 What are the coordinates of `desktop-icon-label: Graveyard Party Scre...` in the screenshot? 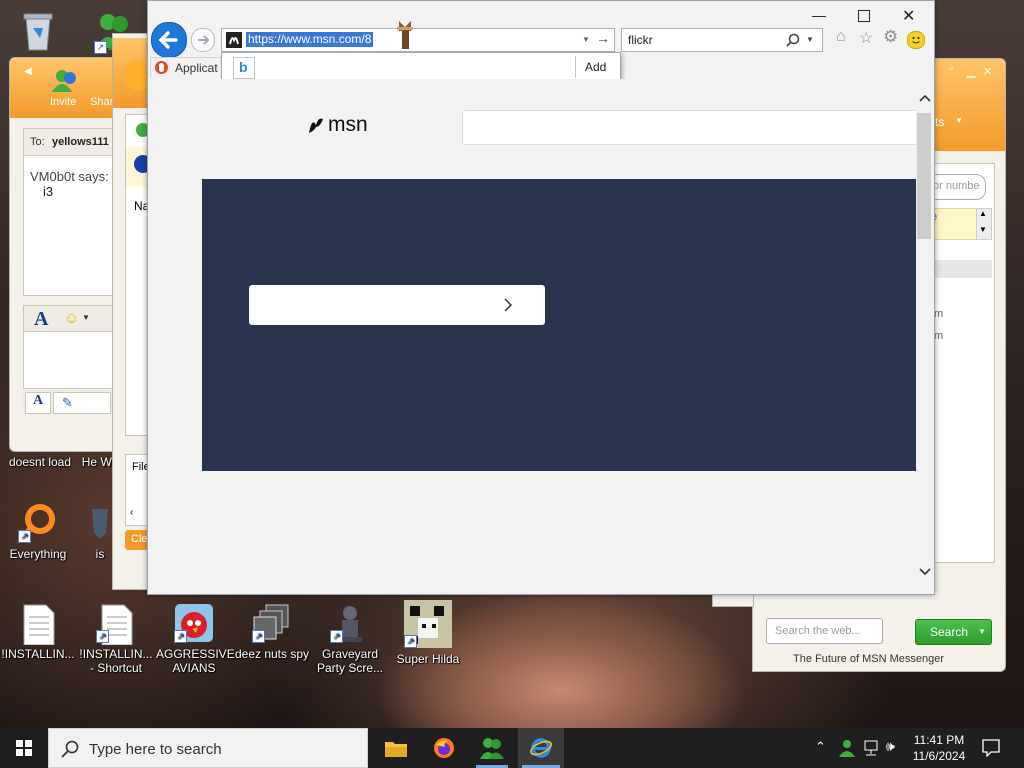 It's located at (350, 661).